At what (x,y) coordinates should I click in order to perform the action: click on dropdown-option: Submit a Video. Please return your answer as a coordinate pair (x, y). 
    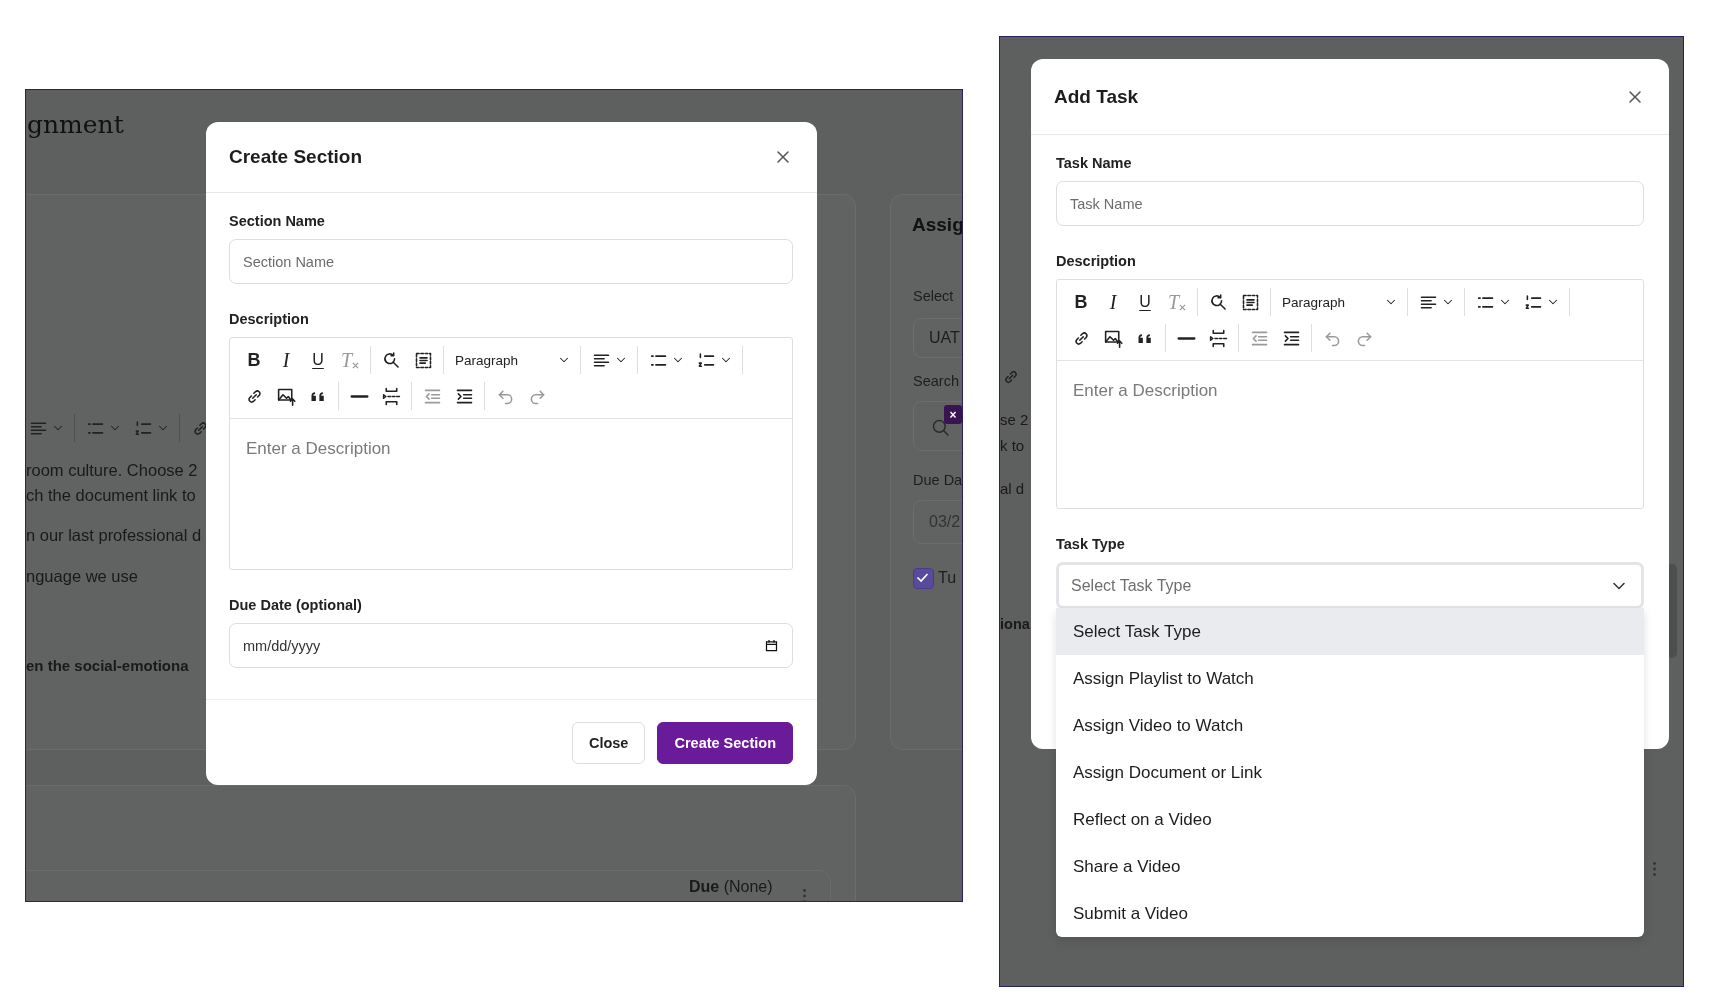
    Looking at the image, I should click on (1350, 913).